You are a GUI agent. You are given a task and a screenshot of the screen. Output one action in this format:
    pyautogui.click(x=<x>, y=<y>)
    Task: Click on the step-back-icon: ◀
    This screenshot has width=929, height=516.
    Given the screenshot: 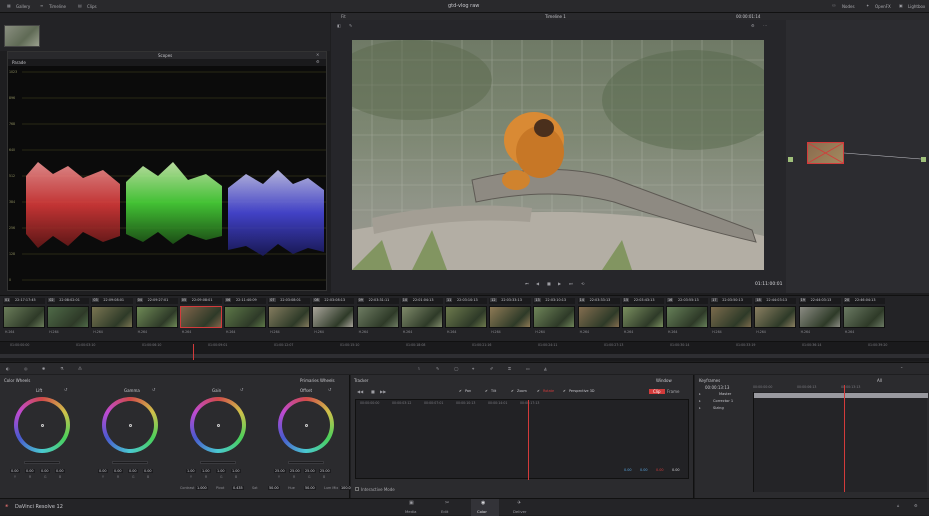 What is the action you would take?
    pyautogui.click(x=537, y=283)
    